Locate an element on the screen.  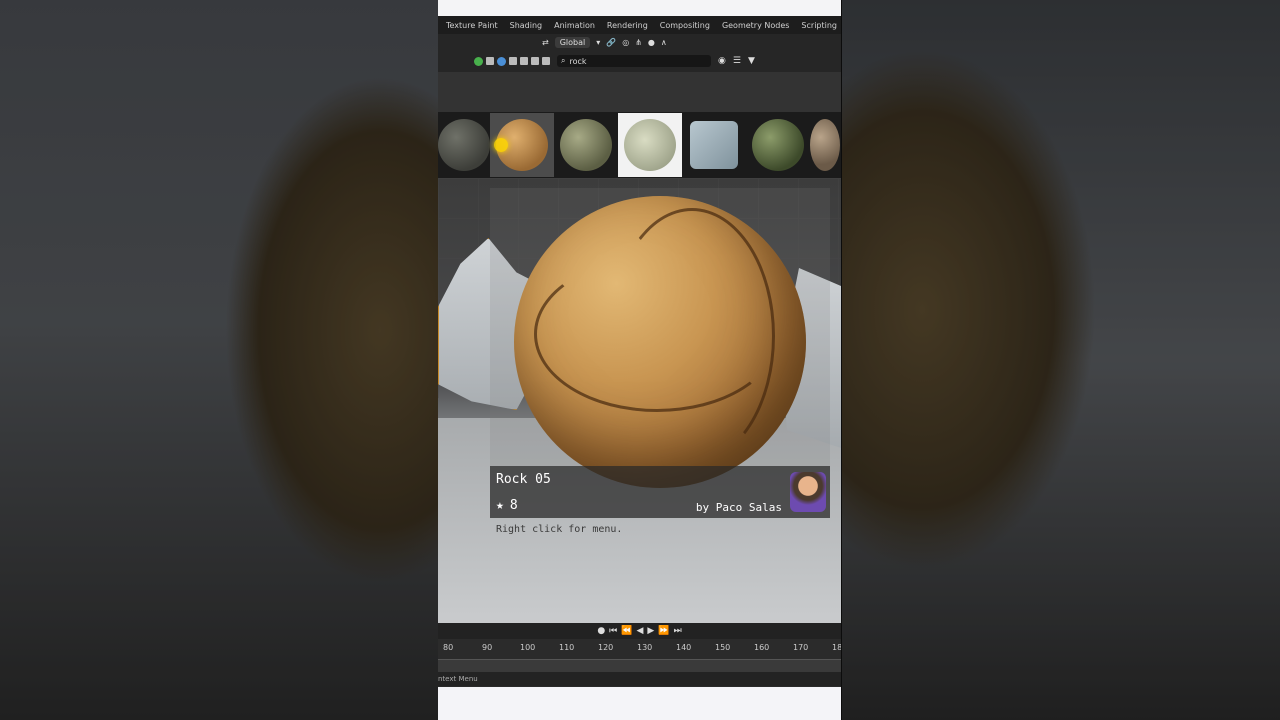
node-filter-icon is located at coordinates (524, 61).